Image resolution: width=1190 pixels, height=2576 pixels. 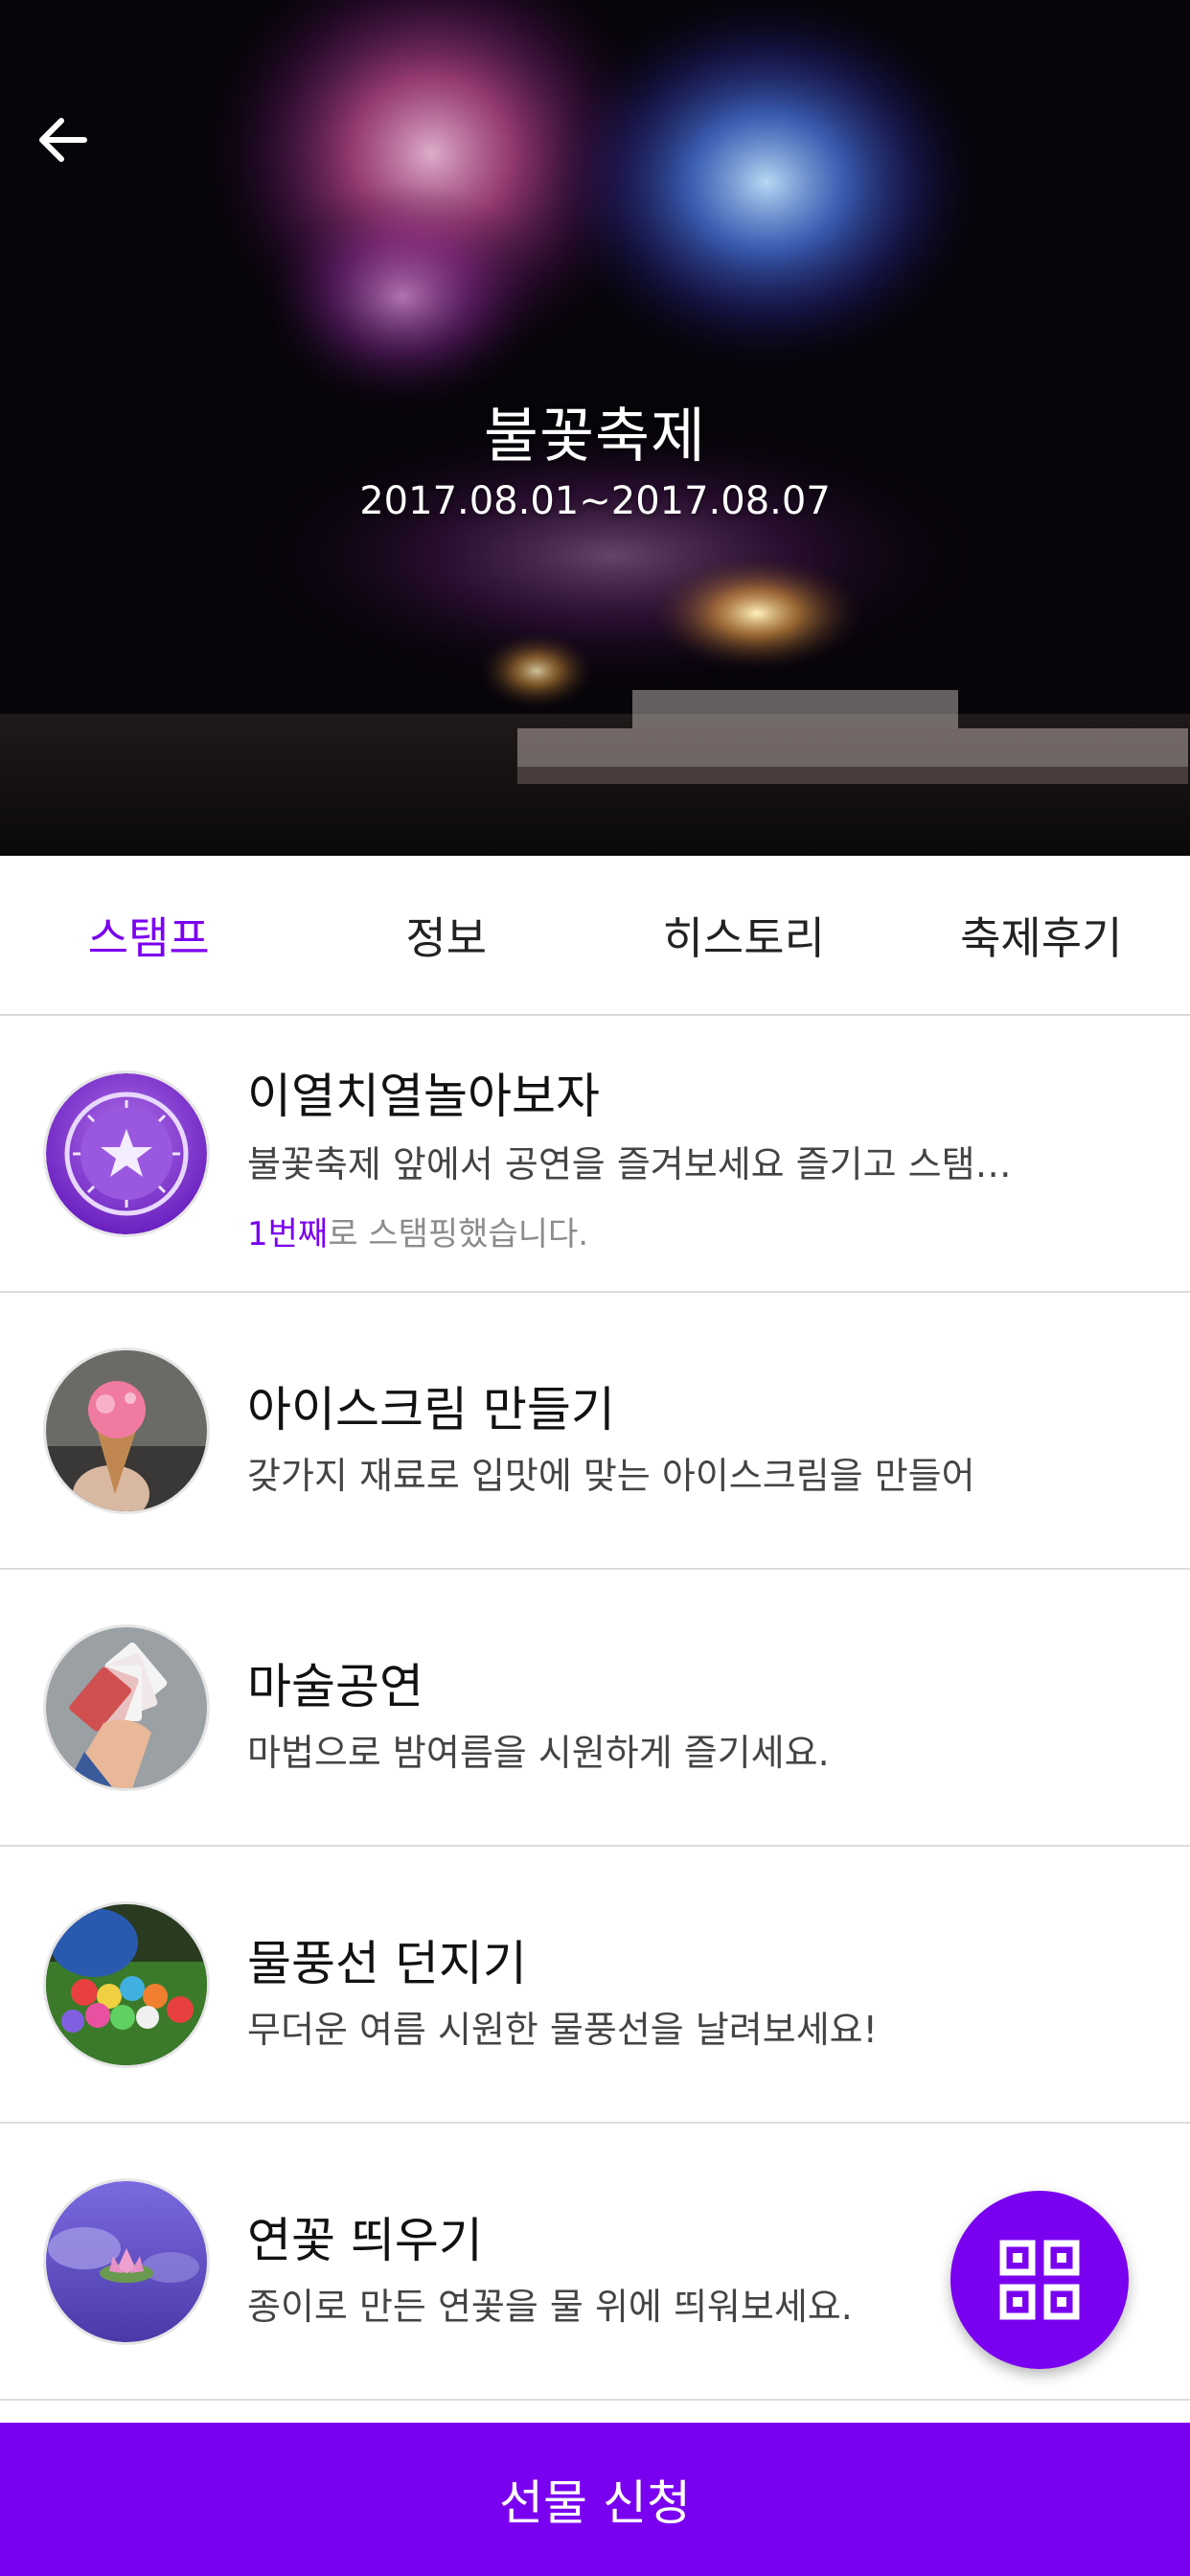 I want to click on qr-code-icon, so click(x=1039, y=2280).